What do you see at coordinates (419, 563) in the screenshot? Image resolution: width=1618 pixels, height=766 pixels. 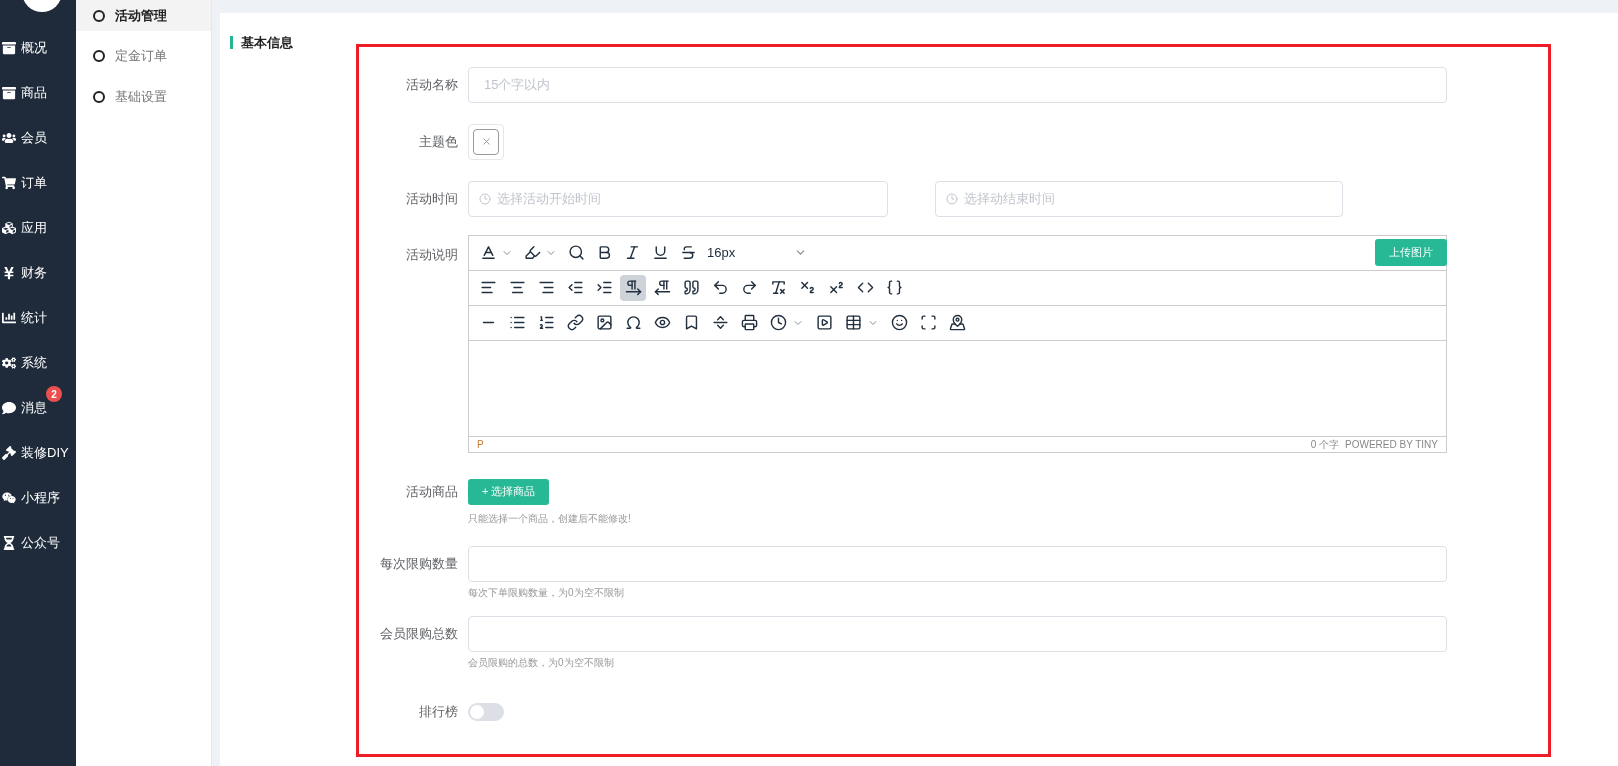 I see `field-label: 每次限购数量` at bounding box center [419, 563].